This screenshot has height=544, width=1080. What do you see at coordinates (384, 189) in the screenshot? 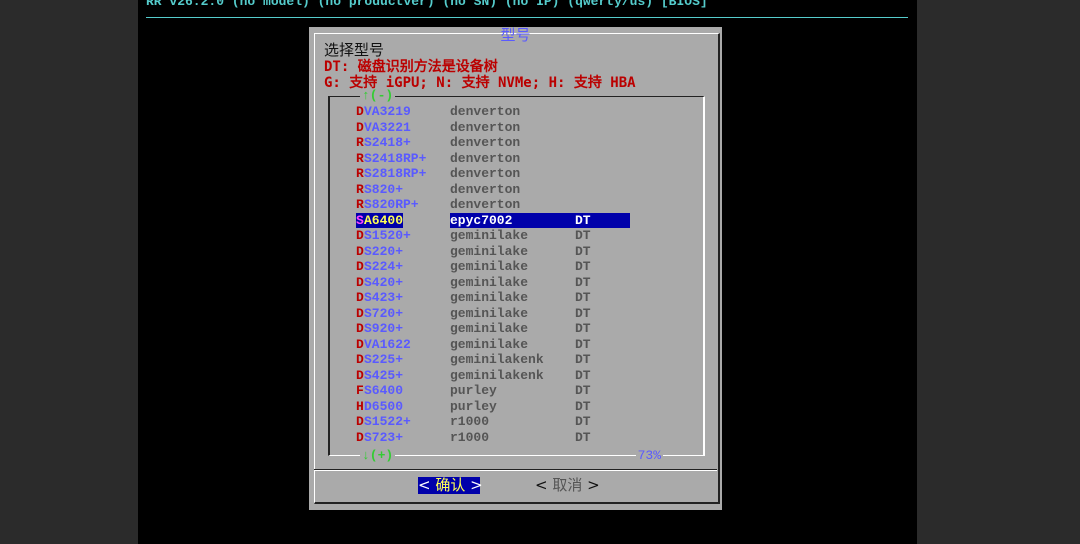
I see `model-name: S820+` at bounding box center [384, 189].